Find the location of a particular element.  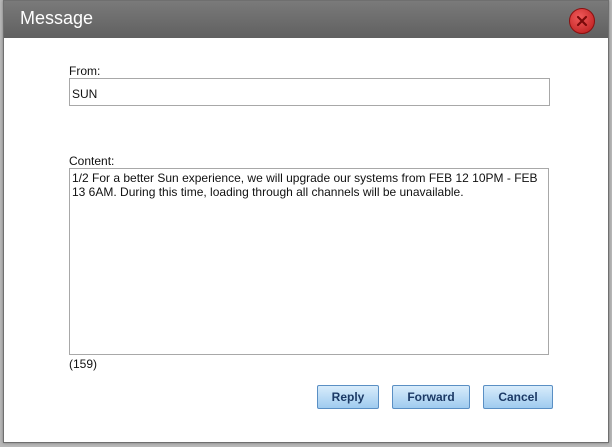

content-label: Content: is located at coordinates (92, 161).